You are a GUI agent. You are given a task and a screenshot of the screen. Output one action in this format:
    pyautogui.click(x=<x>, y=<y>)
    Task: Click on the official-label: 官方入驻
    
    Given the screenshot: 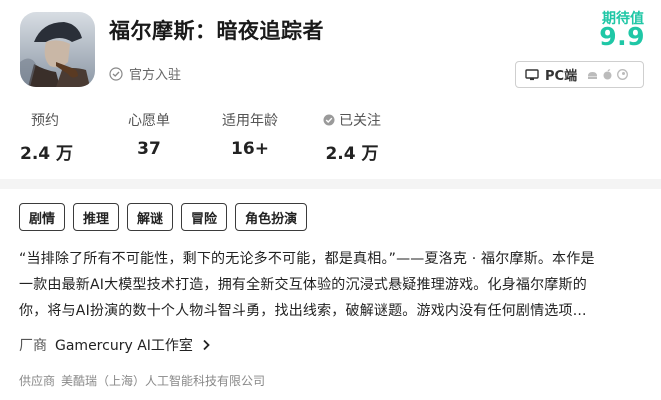 What is the action you would take?
    pyautogui.click(x=155, y=75)
    